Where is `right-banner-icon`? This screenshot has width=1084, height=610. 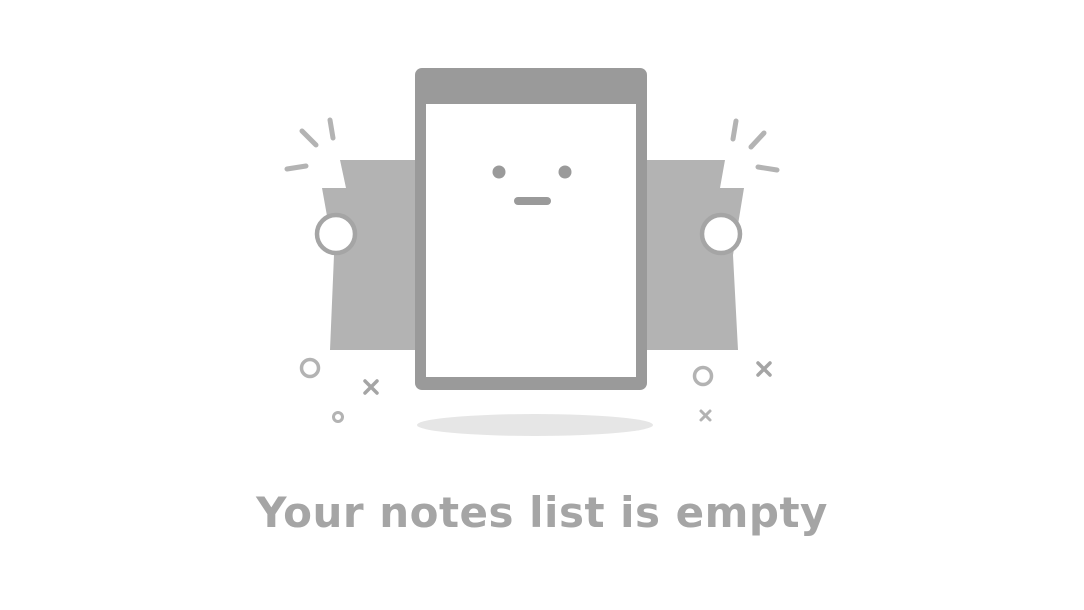 right-banner-icon is located at coordinates (694, 255).